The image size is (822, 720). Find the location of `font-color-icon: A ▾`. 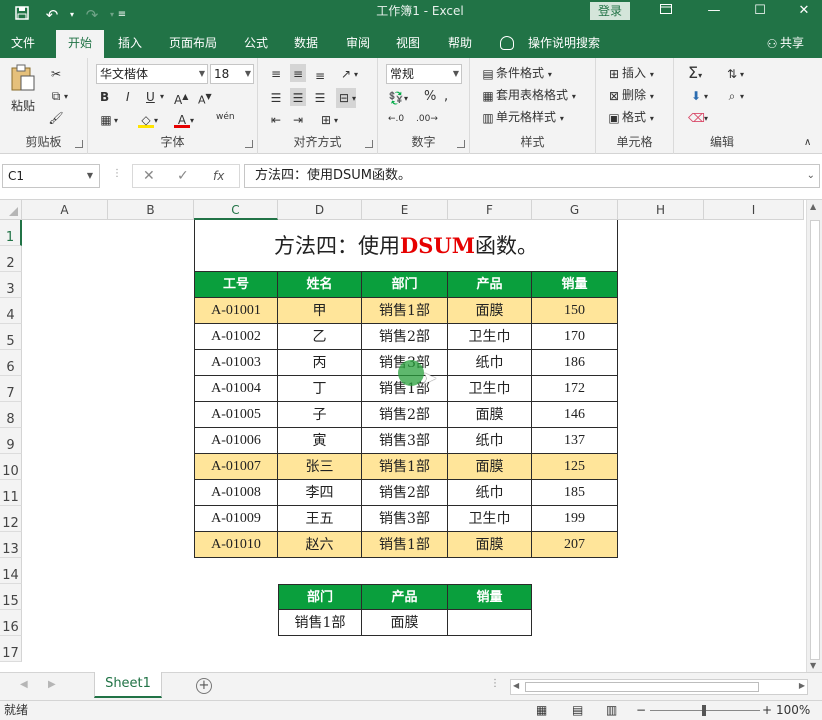

font-color-icon: A ▾ is located at coordinates (184, 120).